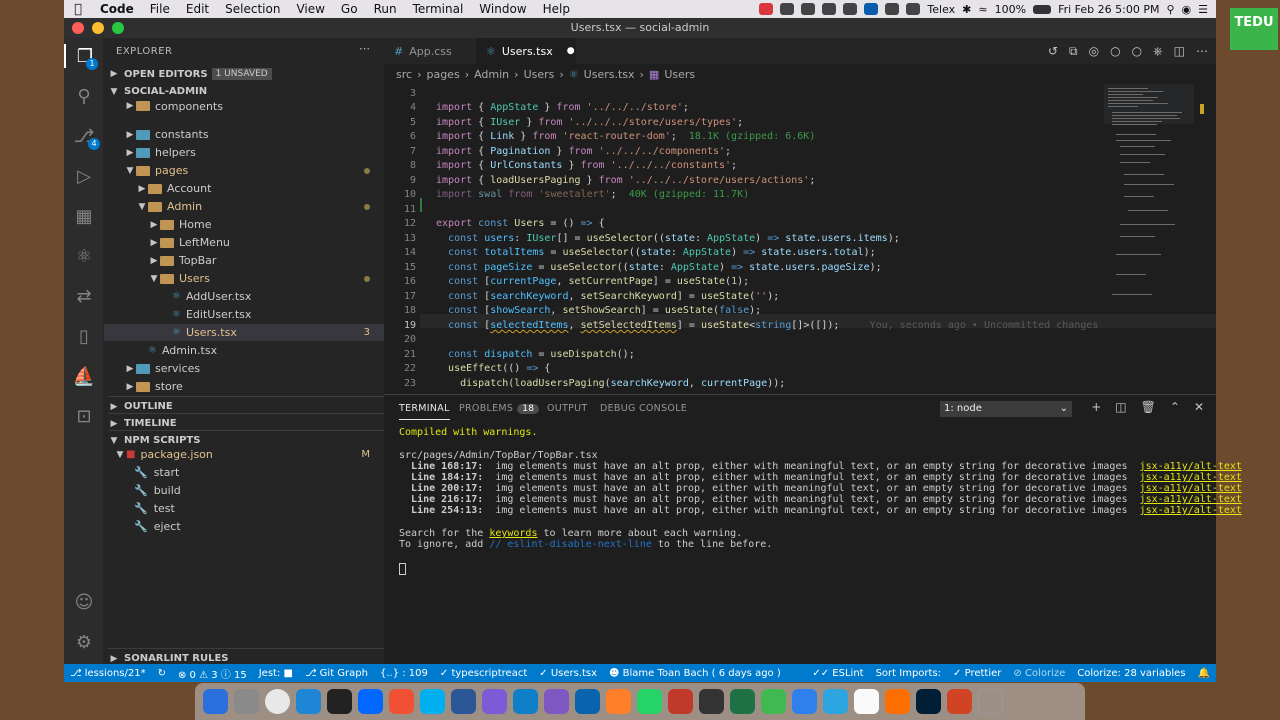  I want to click on npm-scripts-section: ▼ NPM SCRIPTS, so click(246, 438).